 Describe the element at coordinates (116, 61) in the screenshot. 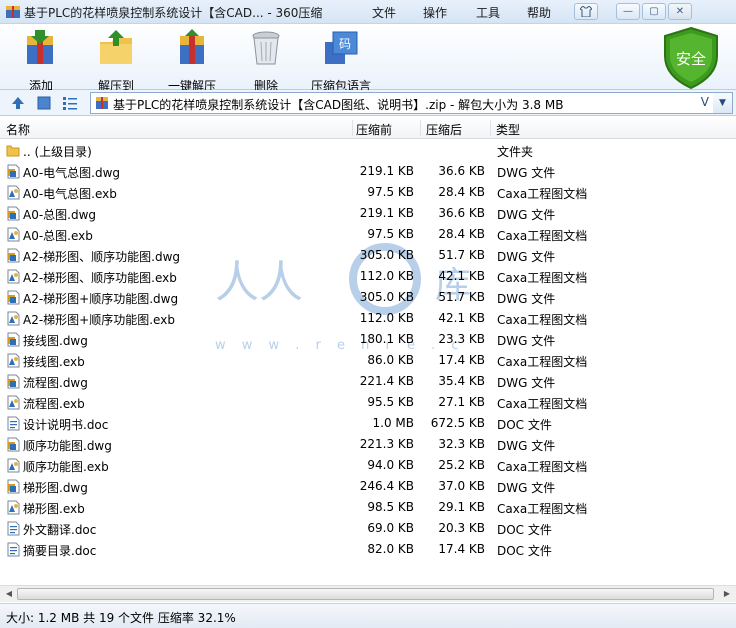

I see `extract-to-button: 解压到` at that location.